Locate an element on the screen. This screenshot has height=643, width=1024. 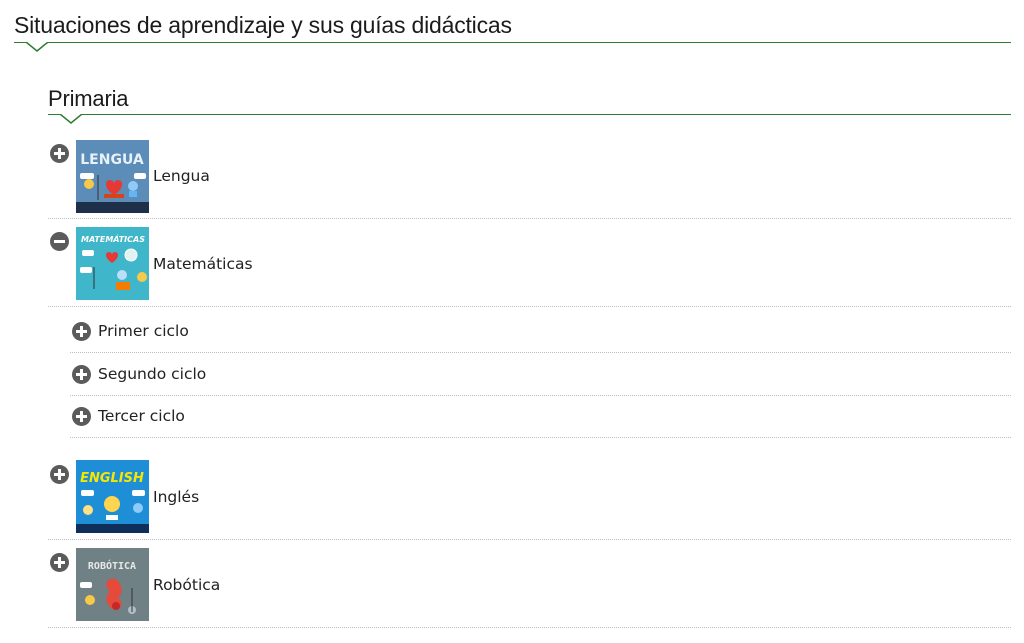
page-title-notch is located at coordinates (37, 47).